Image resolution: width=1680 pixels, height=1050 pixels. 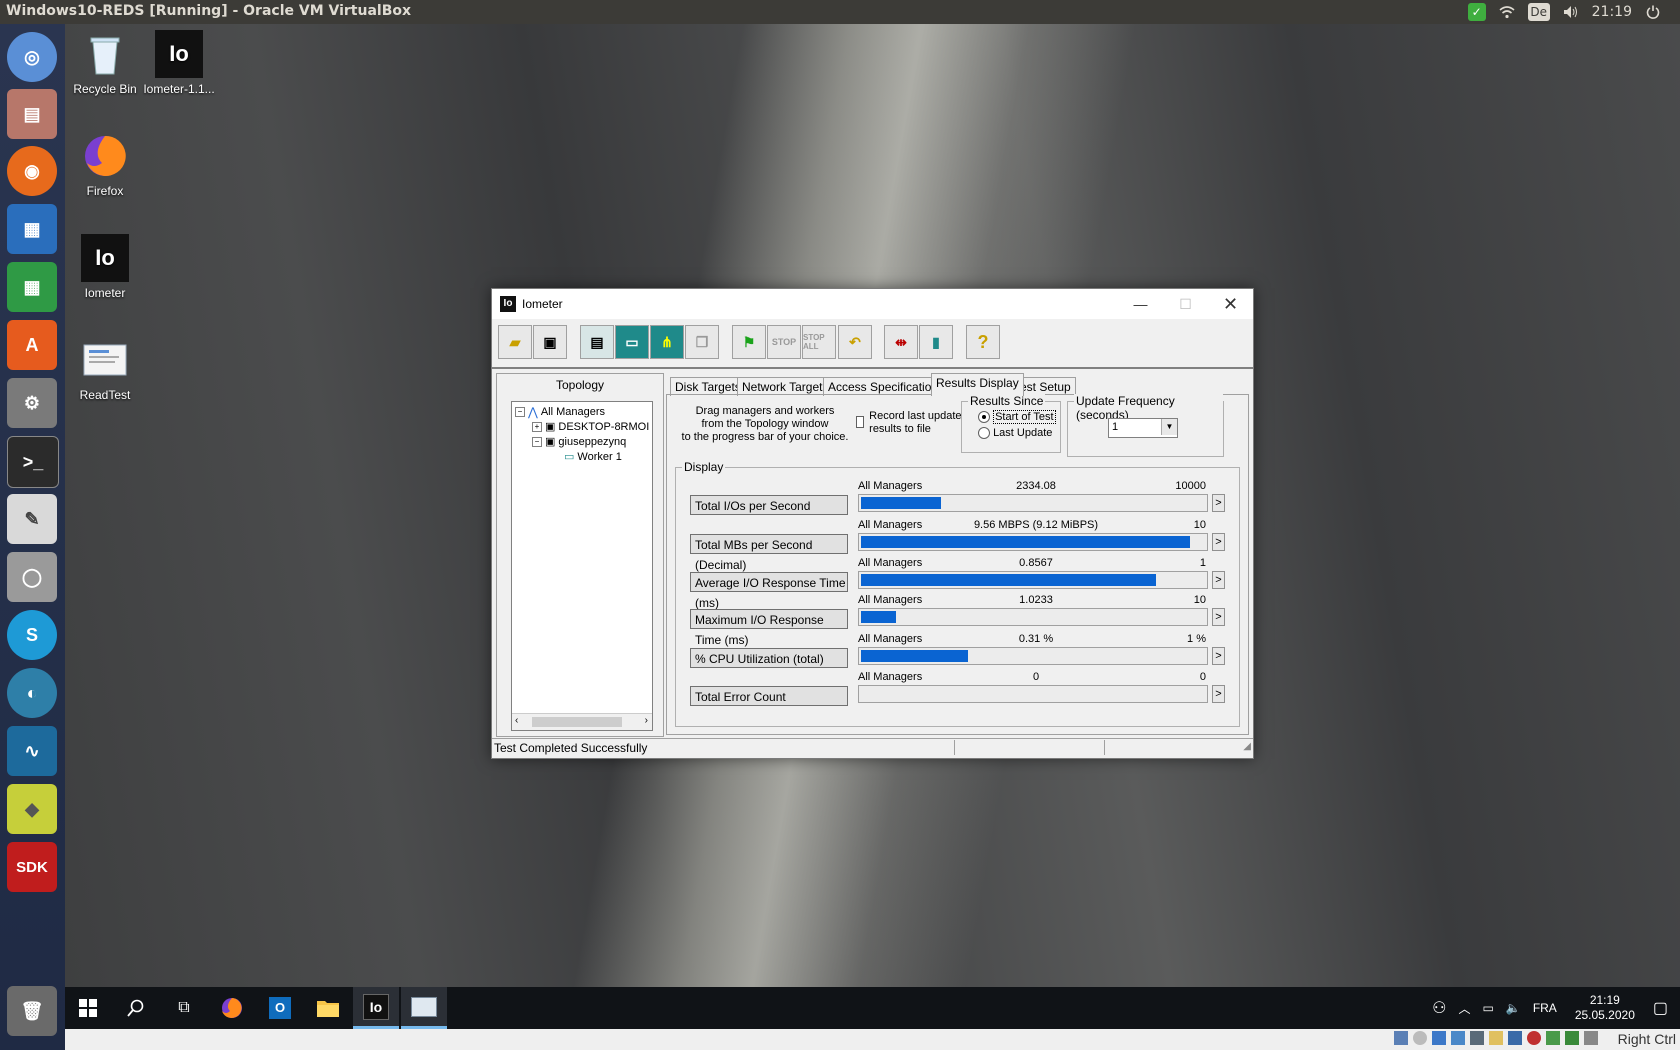 I want to click on radio-last-update: Last Update, so click(x=1015, y=433).